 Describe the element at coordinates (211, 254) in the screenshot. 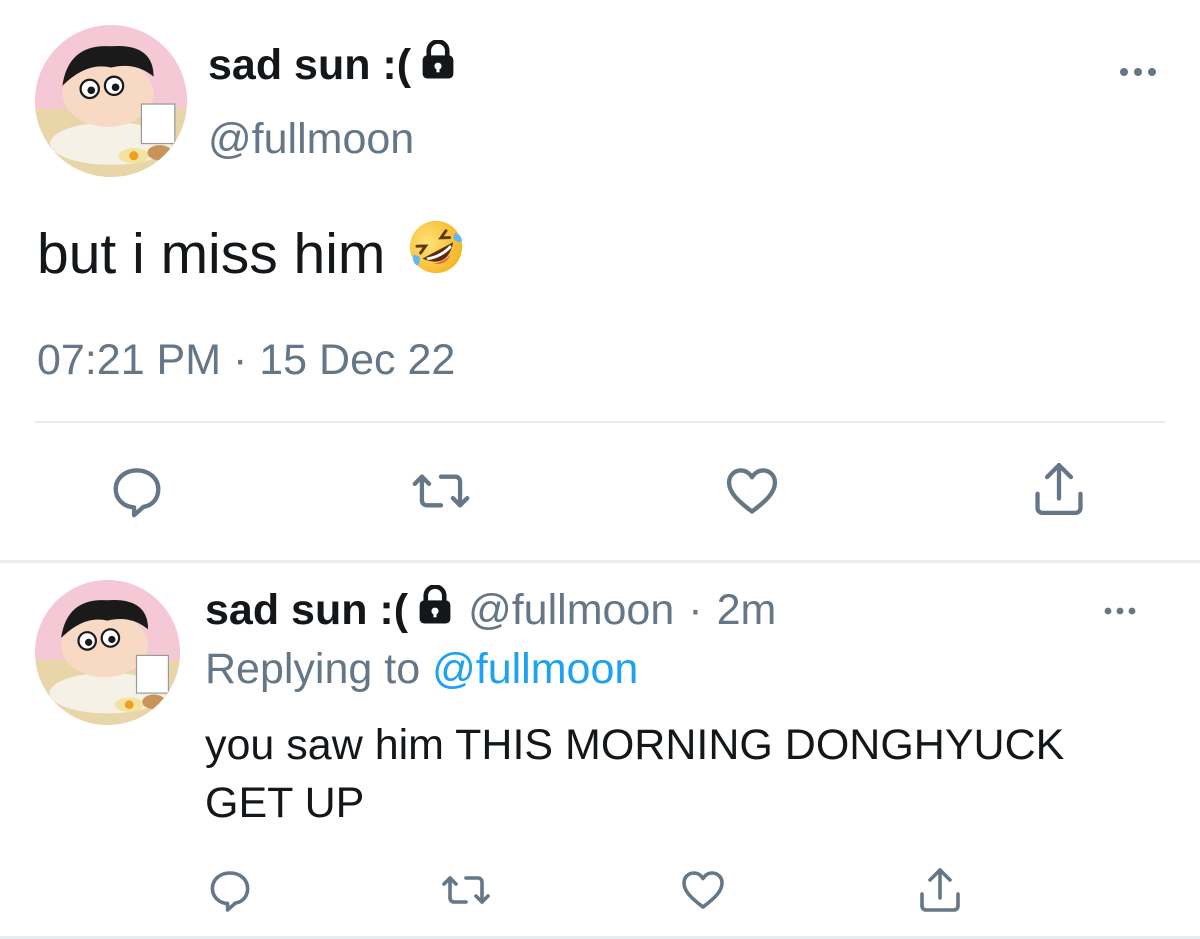

I see `tweet-text-content: but i miss him` at that location.